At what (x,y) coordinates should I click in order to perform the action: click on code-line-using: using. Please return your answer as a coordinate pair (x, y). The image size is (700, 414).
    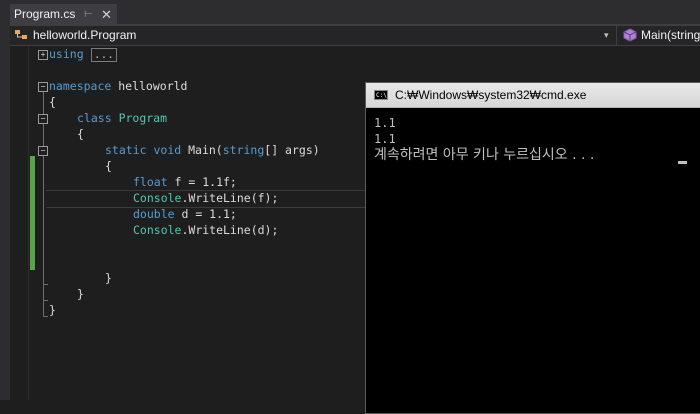
    Looking at the image, I should click on (66, 54).